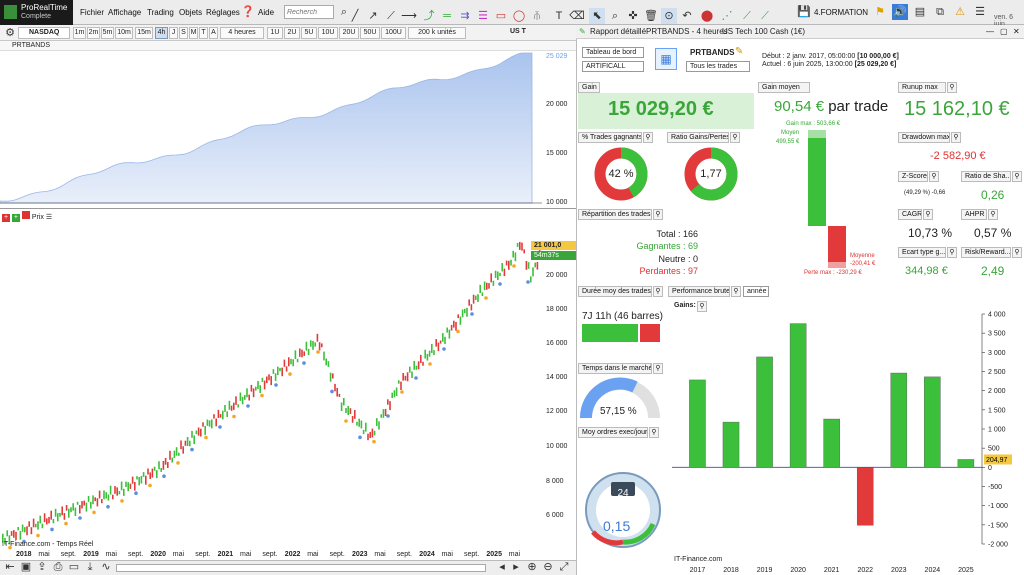 The height and width of the screenshot is (575, 1024). What do you see at coordinates (537, 16) in the screenshot?
I see `pitchfork-tool-icon: ⫚` at bounding box center [537, 16].